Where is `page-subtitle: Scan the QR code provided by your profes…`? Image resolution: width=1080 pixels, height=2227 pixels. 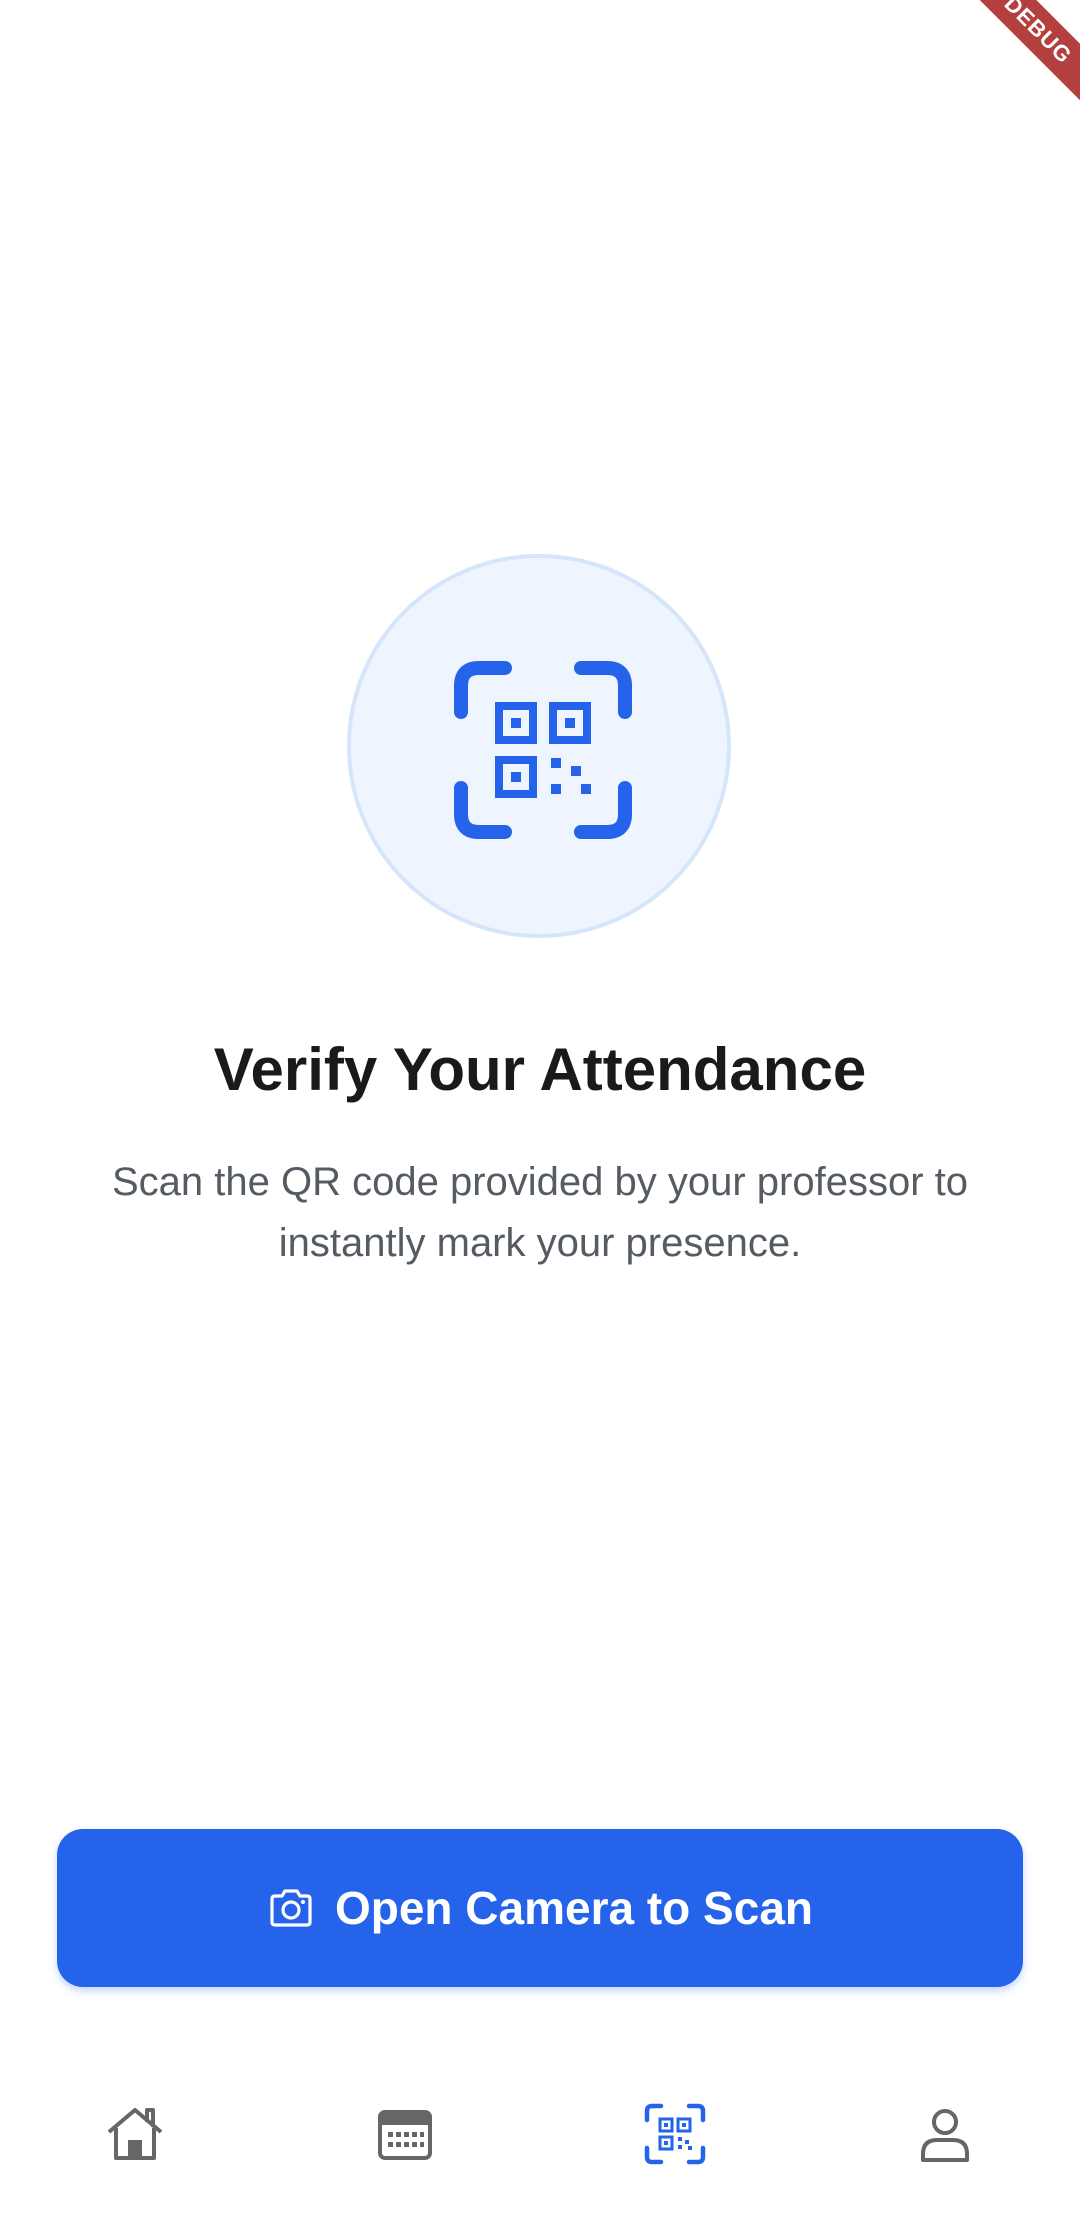 page-subtitle: Scan the QR code provided by your profes… is located at coordinates (539, 1212).